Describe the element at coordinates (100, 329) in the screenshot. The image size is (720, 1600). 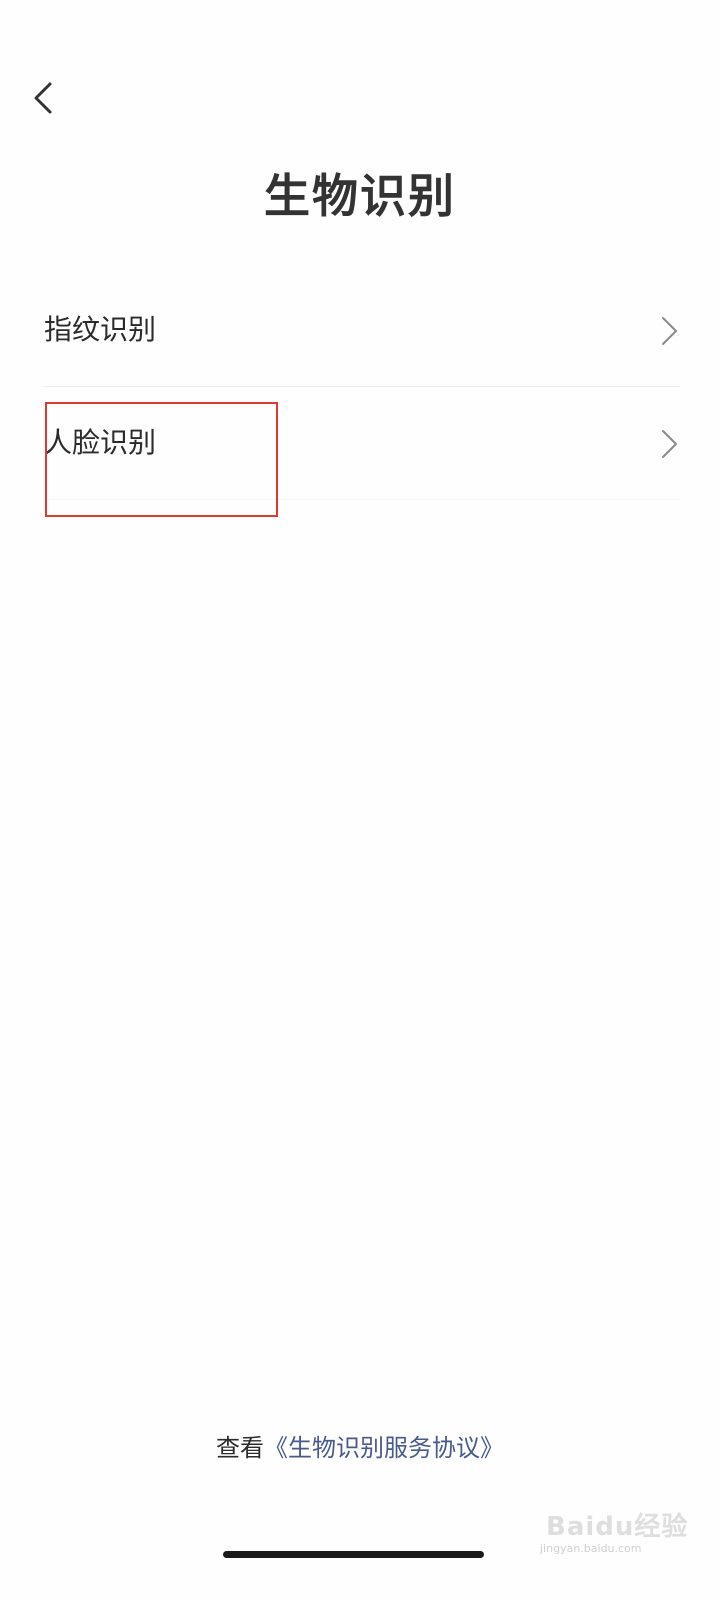
I see `menu-item-label: 指纹识别` at that location.